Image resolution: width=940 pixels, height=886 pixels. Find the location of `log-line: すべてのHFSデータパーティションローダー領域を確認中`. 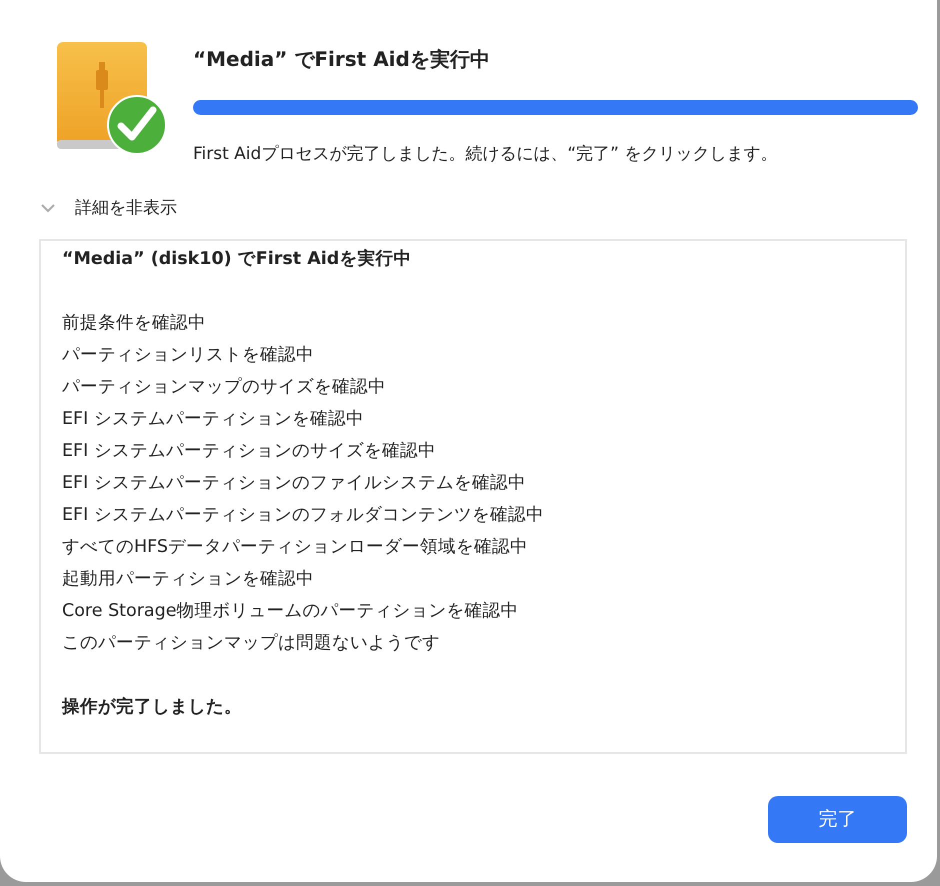

log-line: すべてのHFSデータパーティションローダー領域を確認中 is located at coordinates (296, 547).